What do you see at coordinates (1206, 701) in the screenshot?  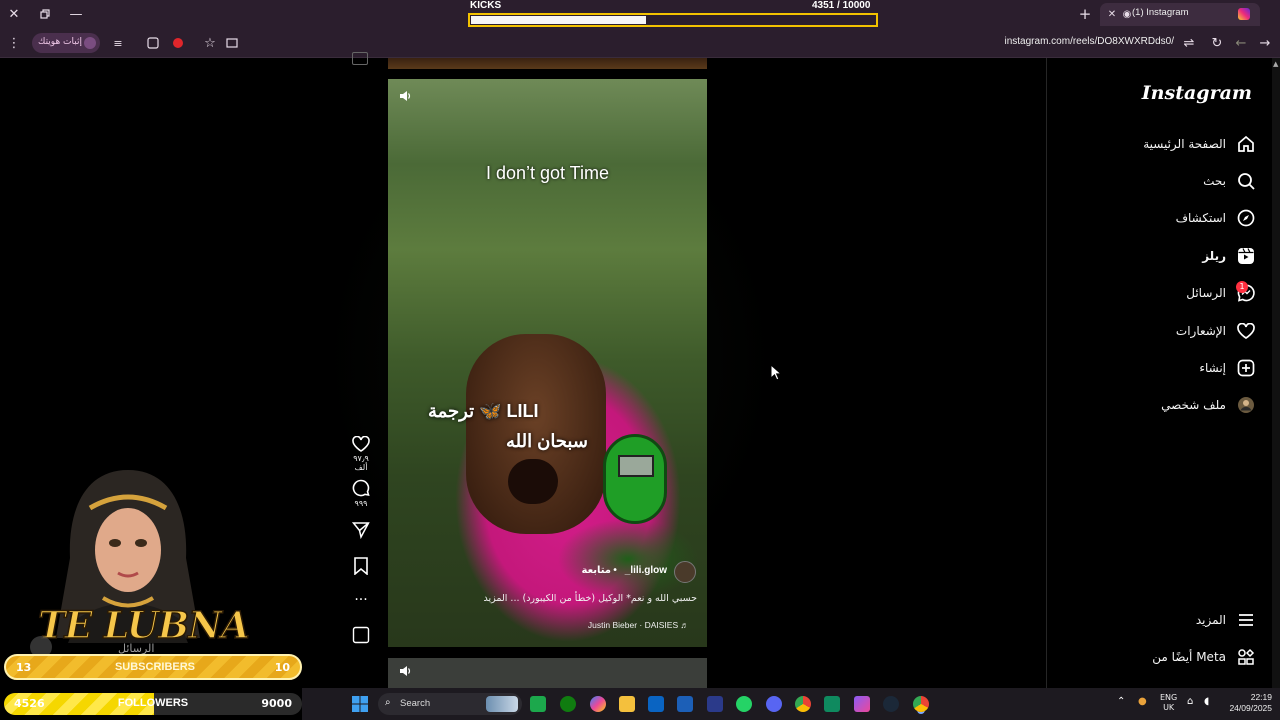 I see `volume-icon: ◖` at bounding box center [1206, 701].